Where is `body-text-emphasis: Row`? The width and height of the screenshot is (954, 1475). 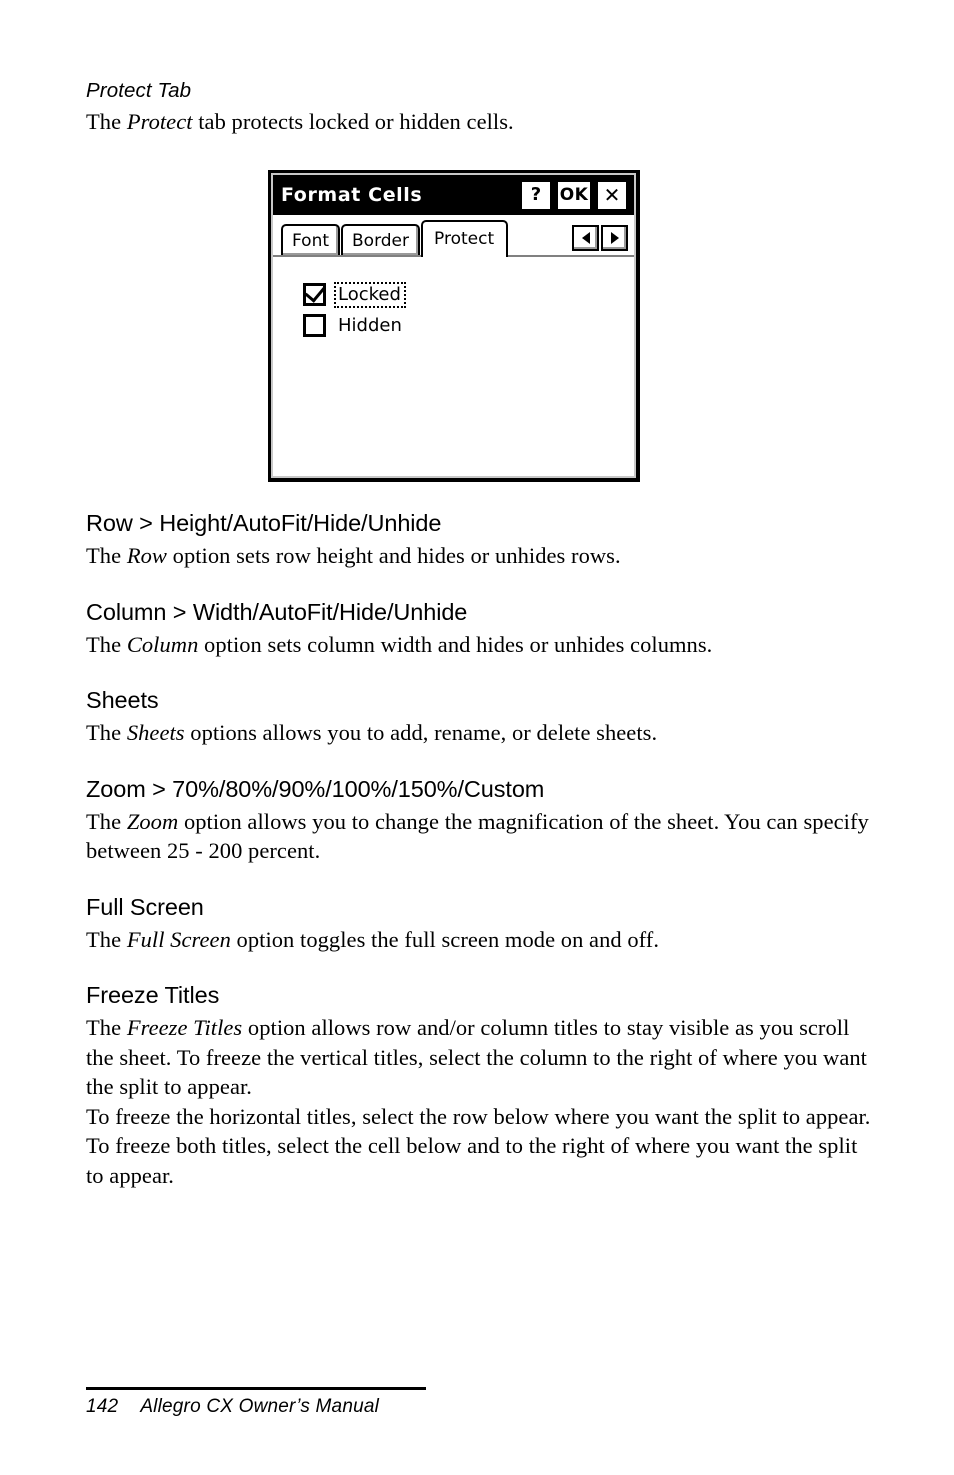 body-text-emphasis: Row is located at coordinates (146, 555).